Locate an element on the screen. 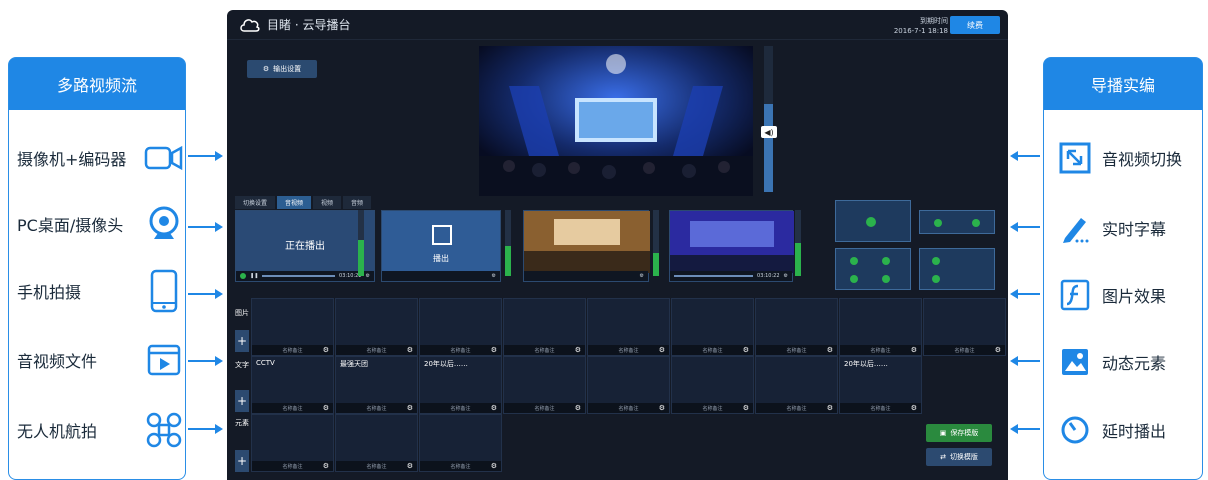 The height and width of the screenshot is (480, 1208). tab-video: 视频 is located at coordinates (327, 202).